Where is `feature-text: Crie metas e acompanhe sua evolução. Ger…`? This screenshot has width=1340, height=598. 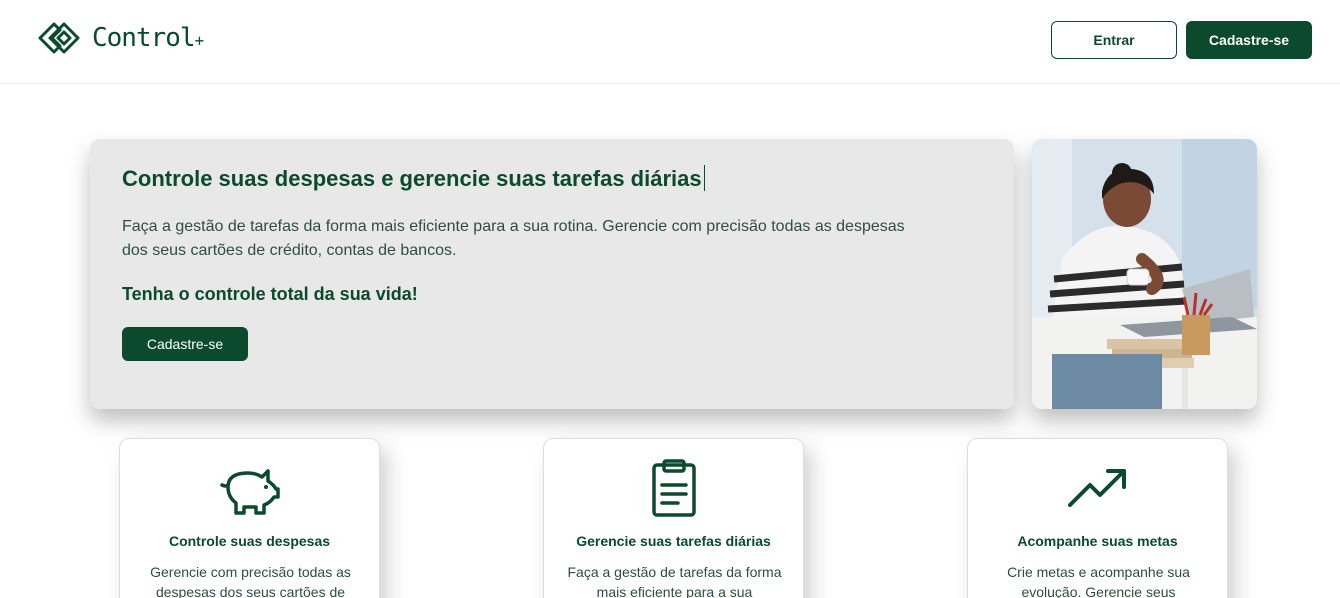 feature-text: Crie metas e acompanhe sua evolução. Ger… is located at coordinates (1098, 581).